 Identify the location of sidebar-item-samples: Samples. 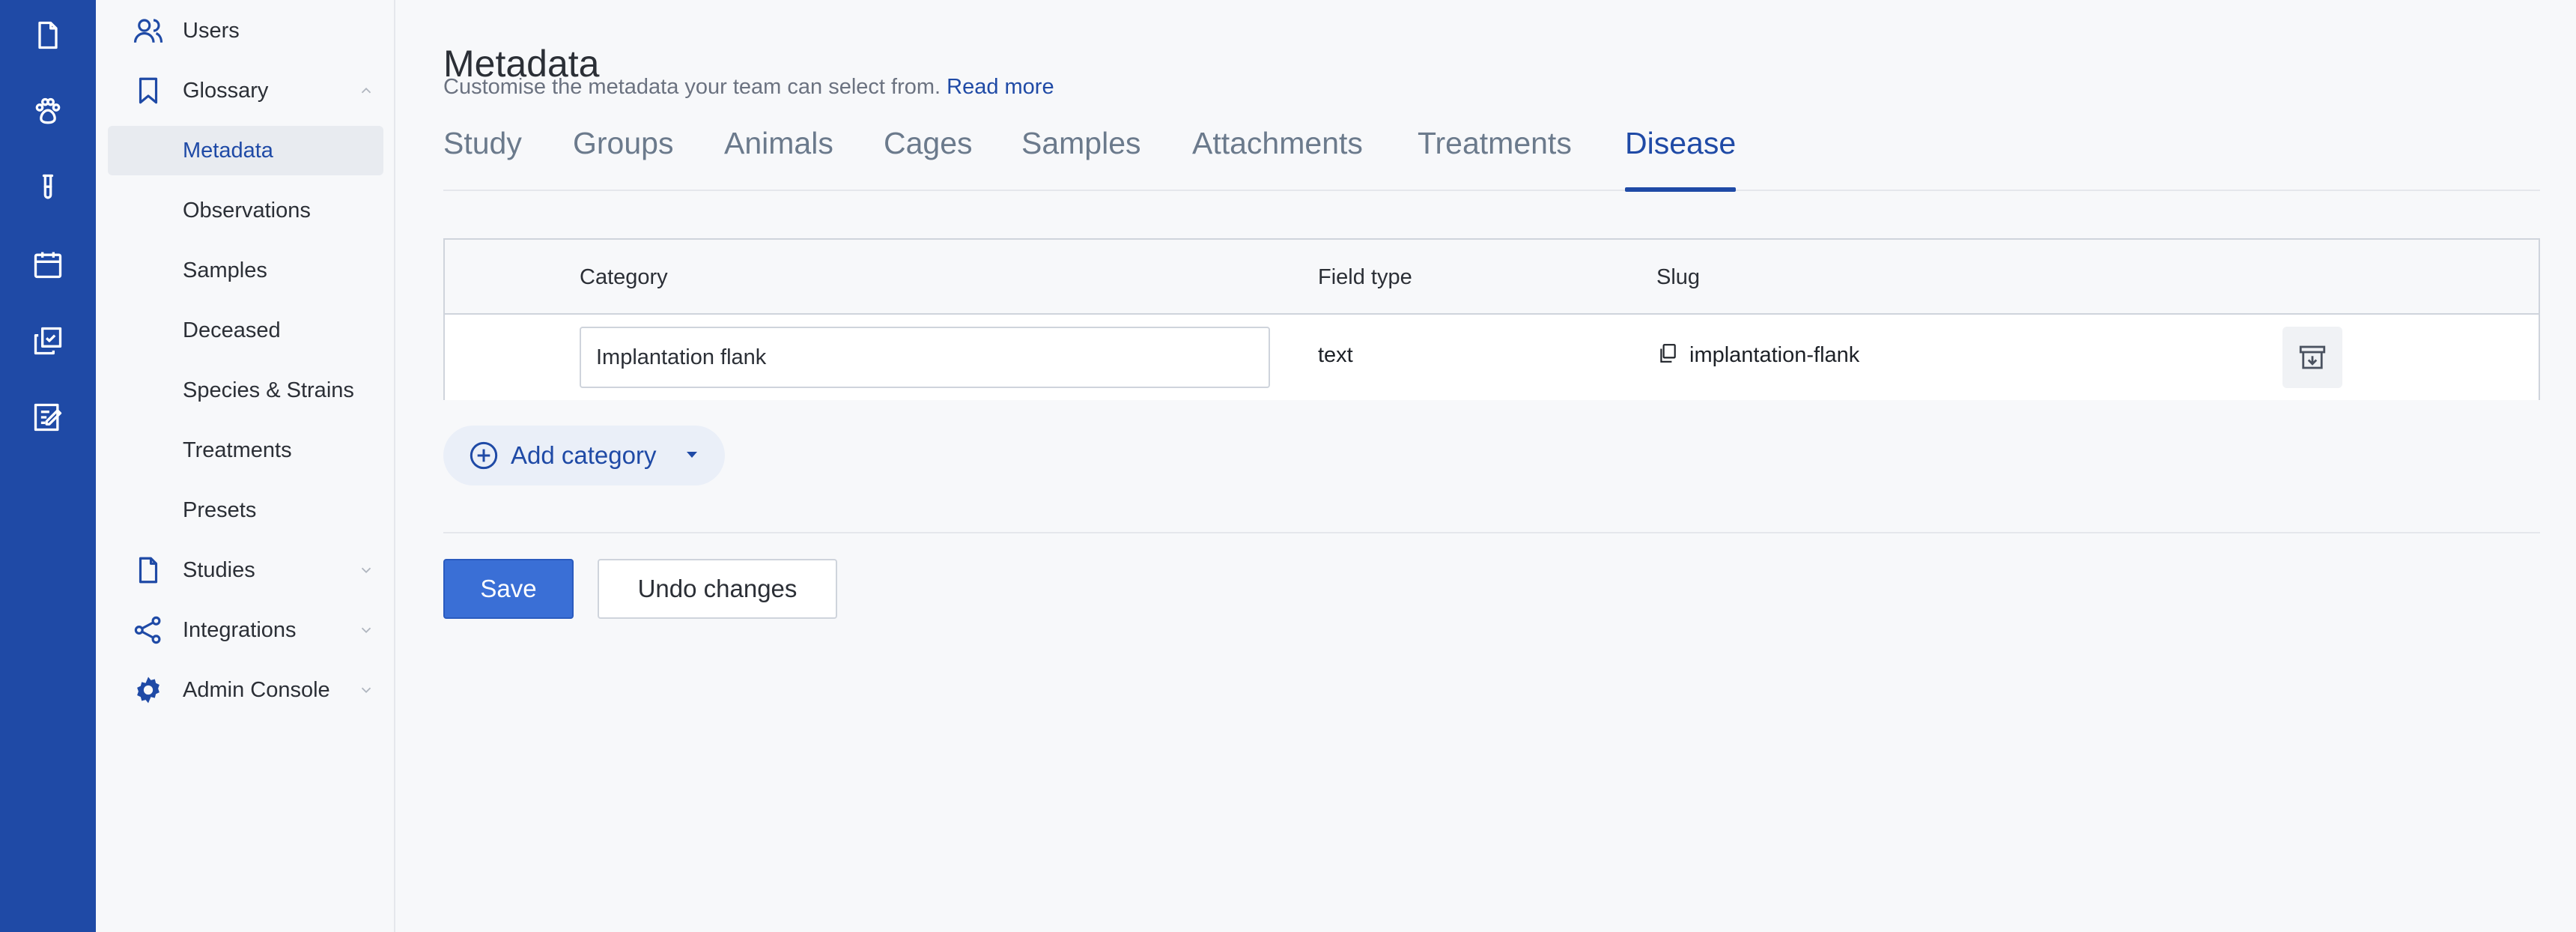
(245, 270).